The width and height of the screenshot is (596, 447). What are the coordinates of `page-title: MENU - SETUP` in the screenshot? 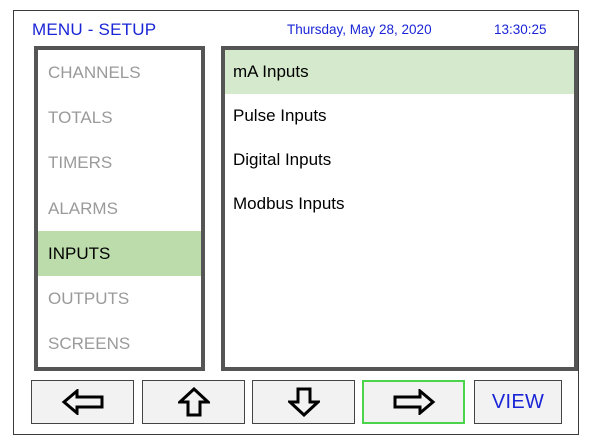 It's located at (94, 29).